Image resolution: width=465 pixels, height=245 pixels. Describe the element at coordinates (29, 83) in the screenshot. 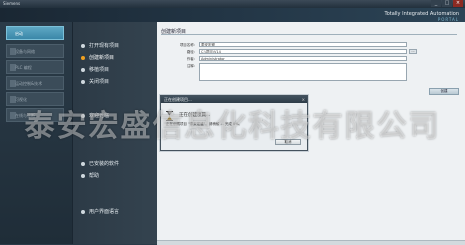

I see `nav-motion-label: 运动控制&技术` at that location.